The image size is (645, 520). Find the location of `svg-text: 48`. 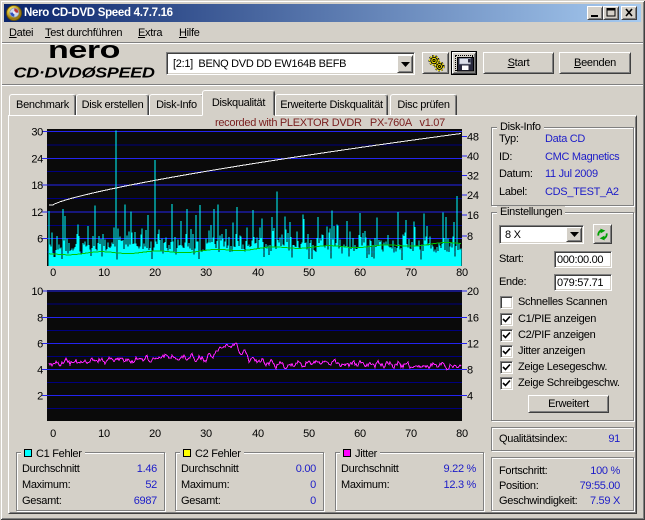

svg-text: 48 is located at coordinates (473, 138).